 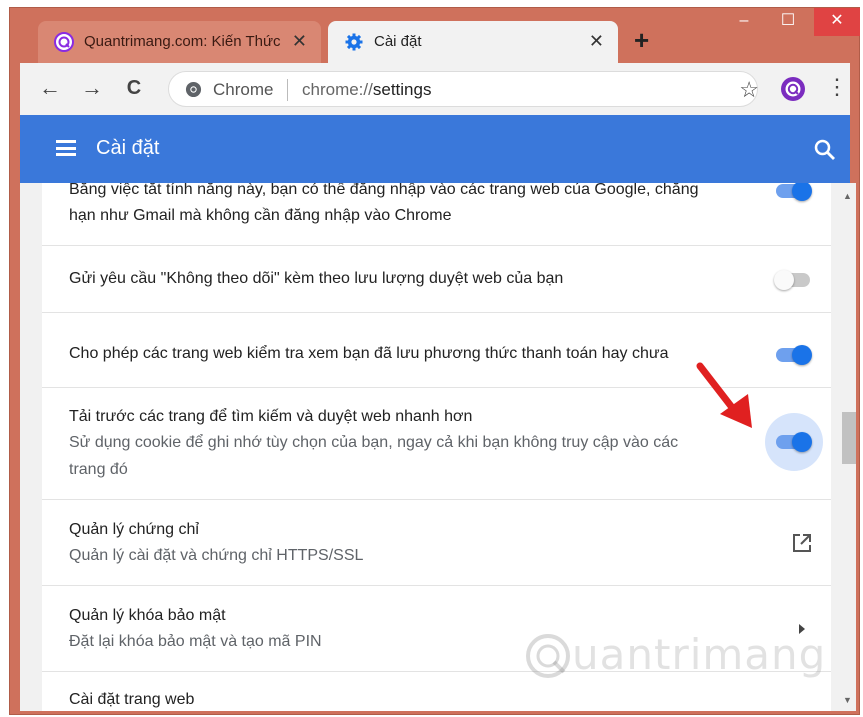 I want to click on setting-primary-text: Quản lý khóa bảo mật, so click(x=147, y=615).